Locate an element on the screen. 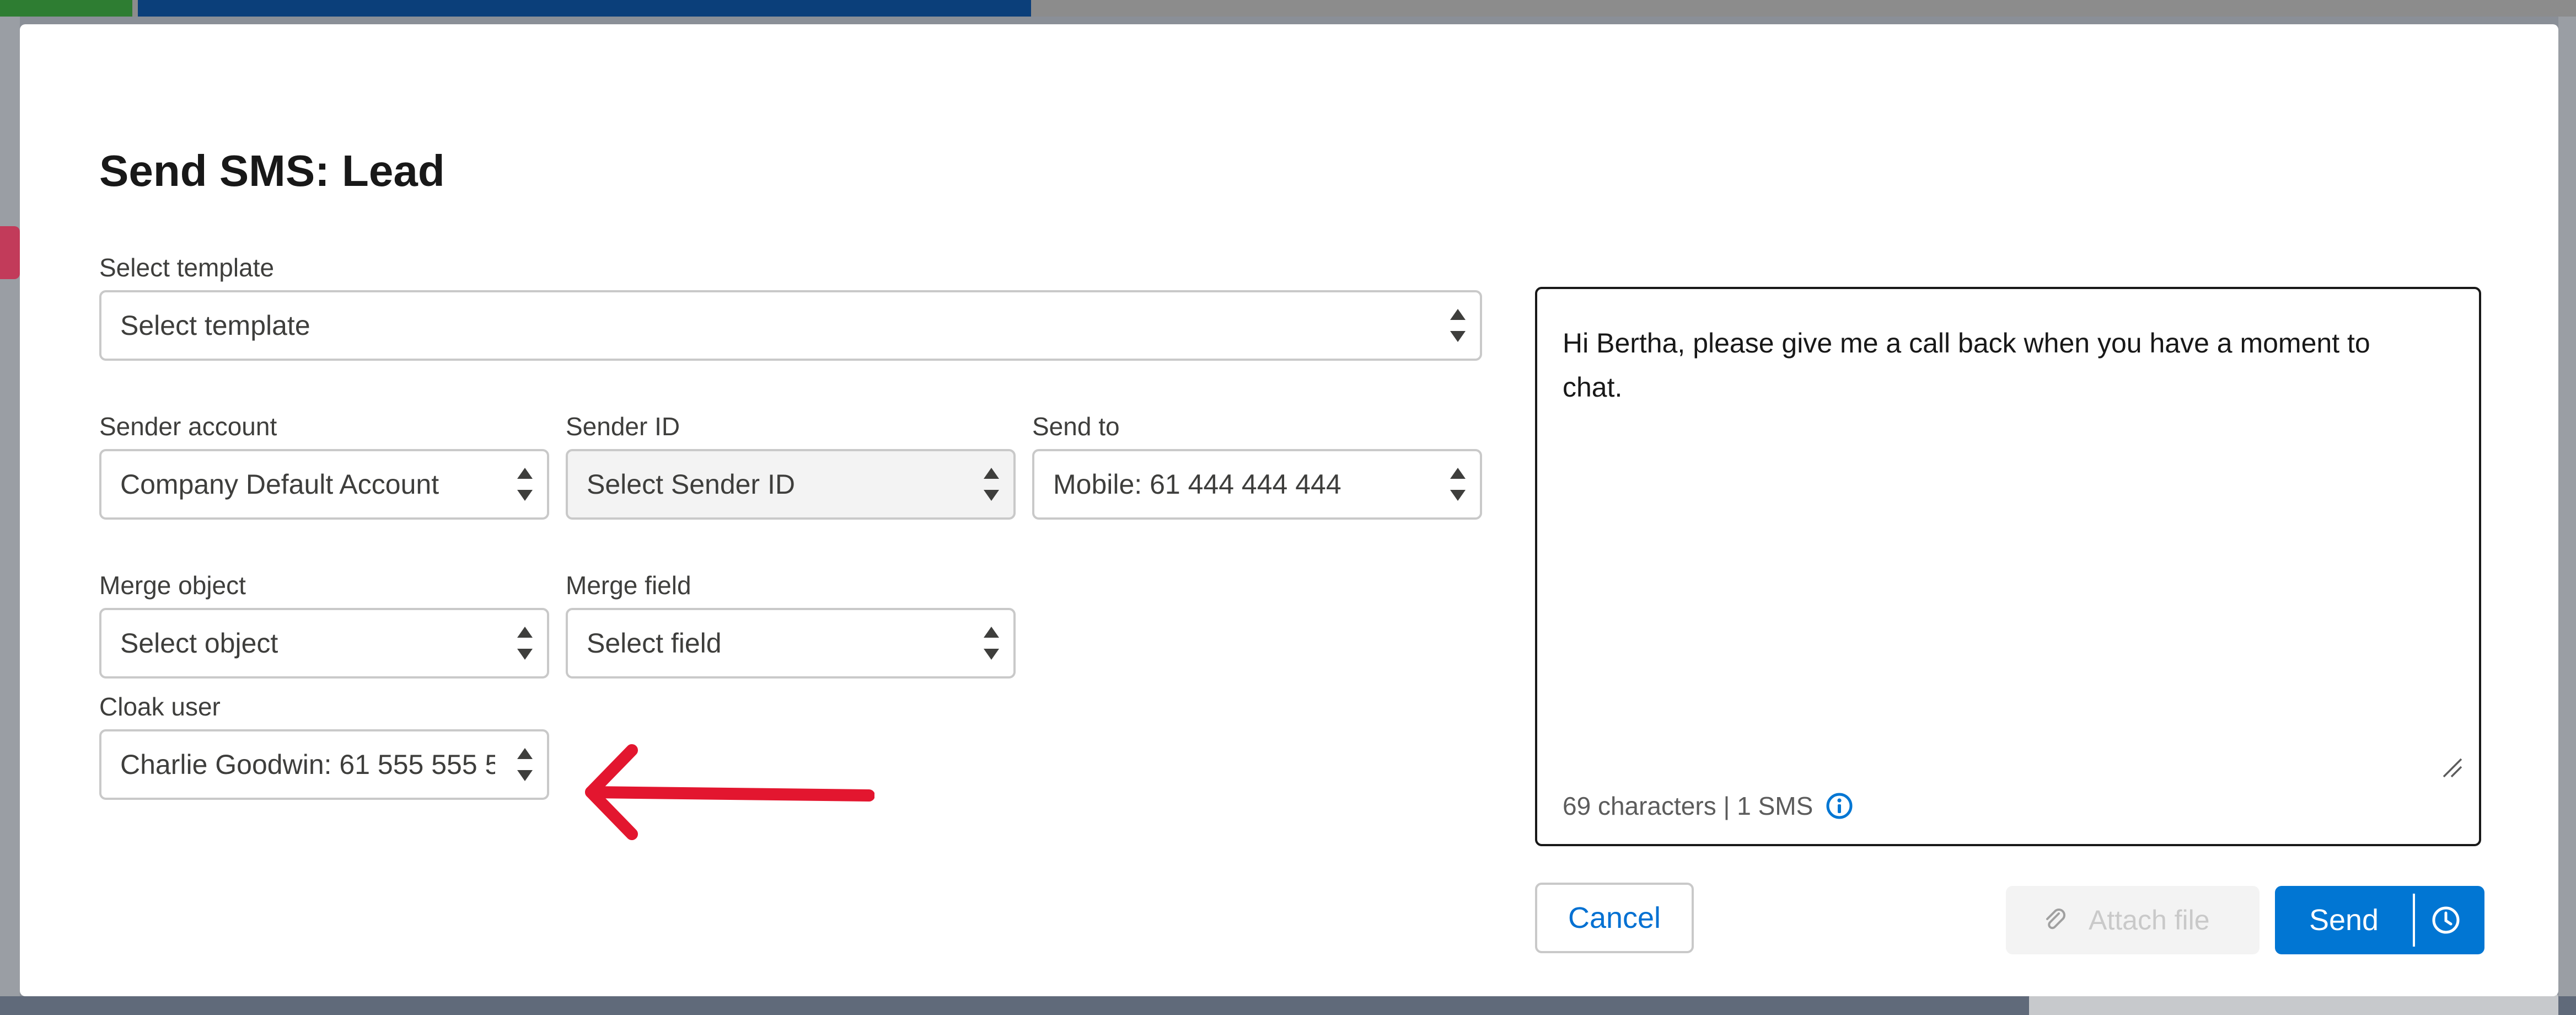 This screenshot has width=2576, height=1015. merge-object-value: Select object is located at coordinates (199, 643).